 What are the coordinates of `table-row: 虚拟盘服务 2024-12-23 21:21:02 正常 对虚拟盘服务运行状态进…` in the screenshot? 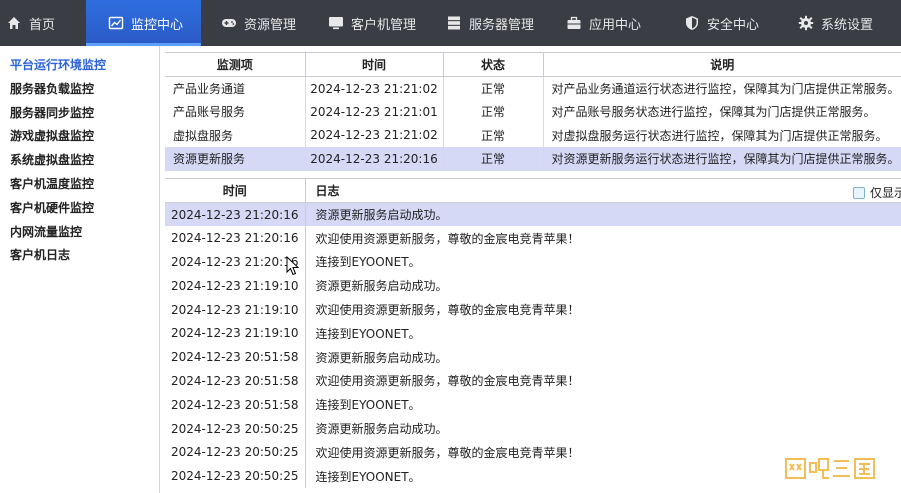 It's located at (533, 135).